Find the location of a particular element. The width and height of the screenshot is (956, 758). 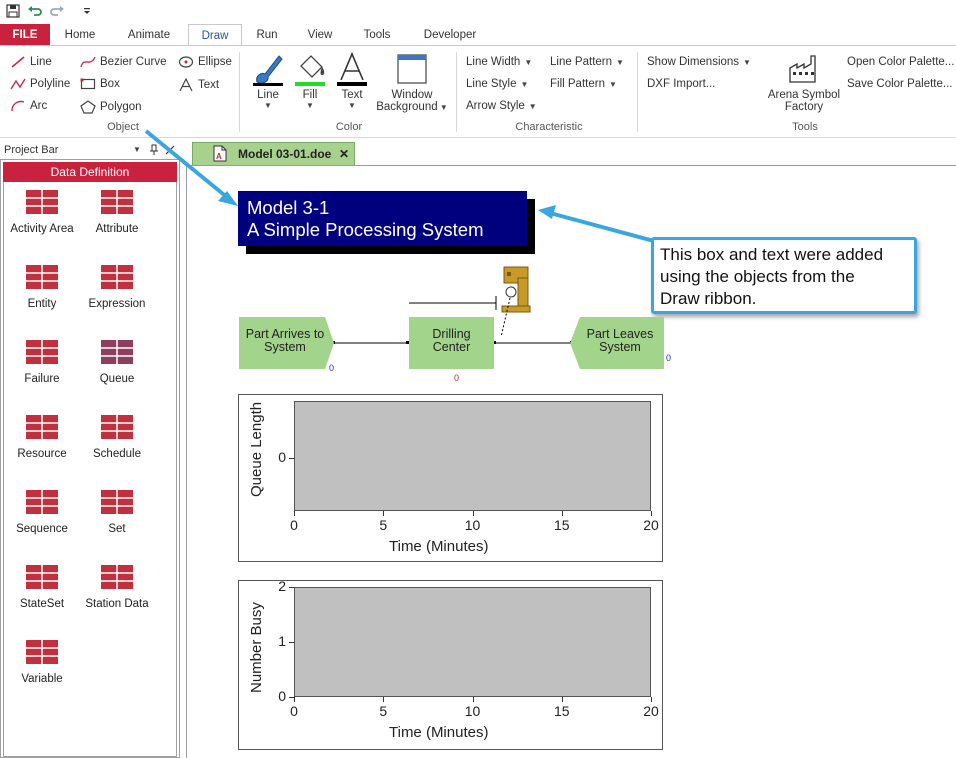

module-activity-area: Activity Area is located at coordinates (42, 212).